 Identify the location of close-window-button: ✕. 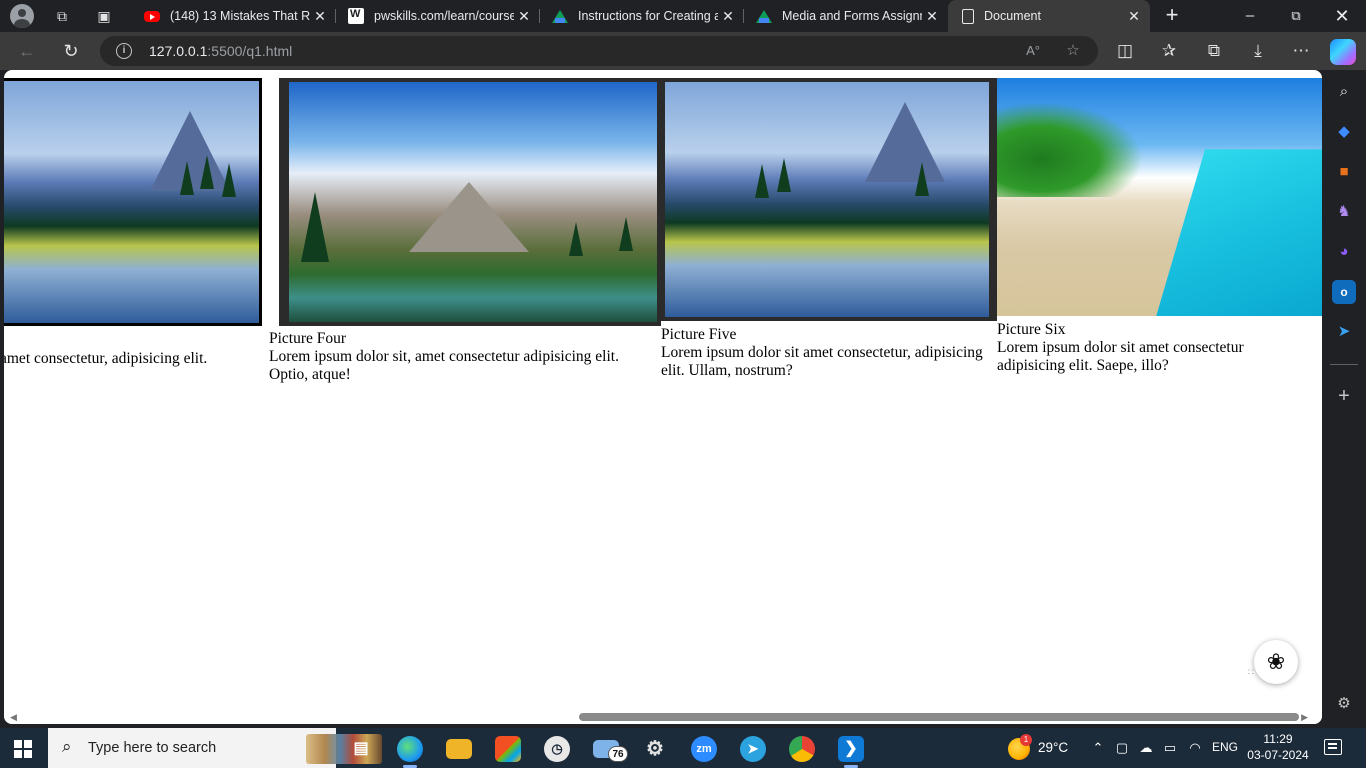
(1342, 16).